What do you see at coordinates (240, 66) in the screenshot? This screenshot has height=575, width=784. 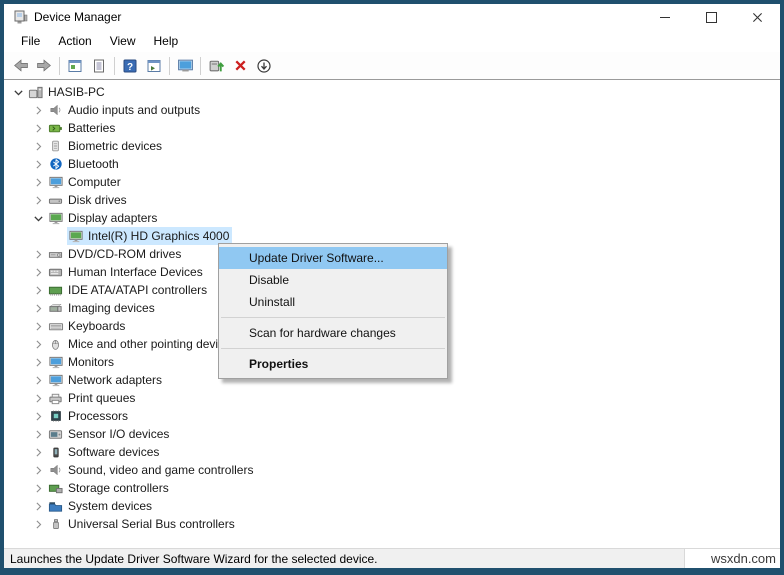 I see `uninstall-button` at bounding box center [240, 66].